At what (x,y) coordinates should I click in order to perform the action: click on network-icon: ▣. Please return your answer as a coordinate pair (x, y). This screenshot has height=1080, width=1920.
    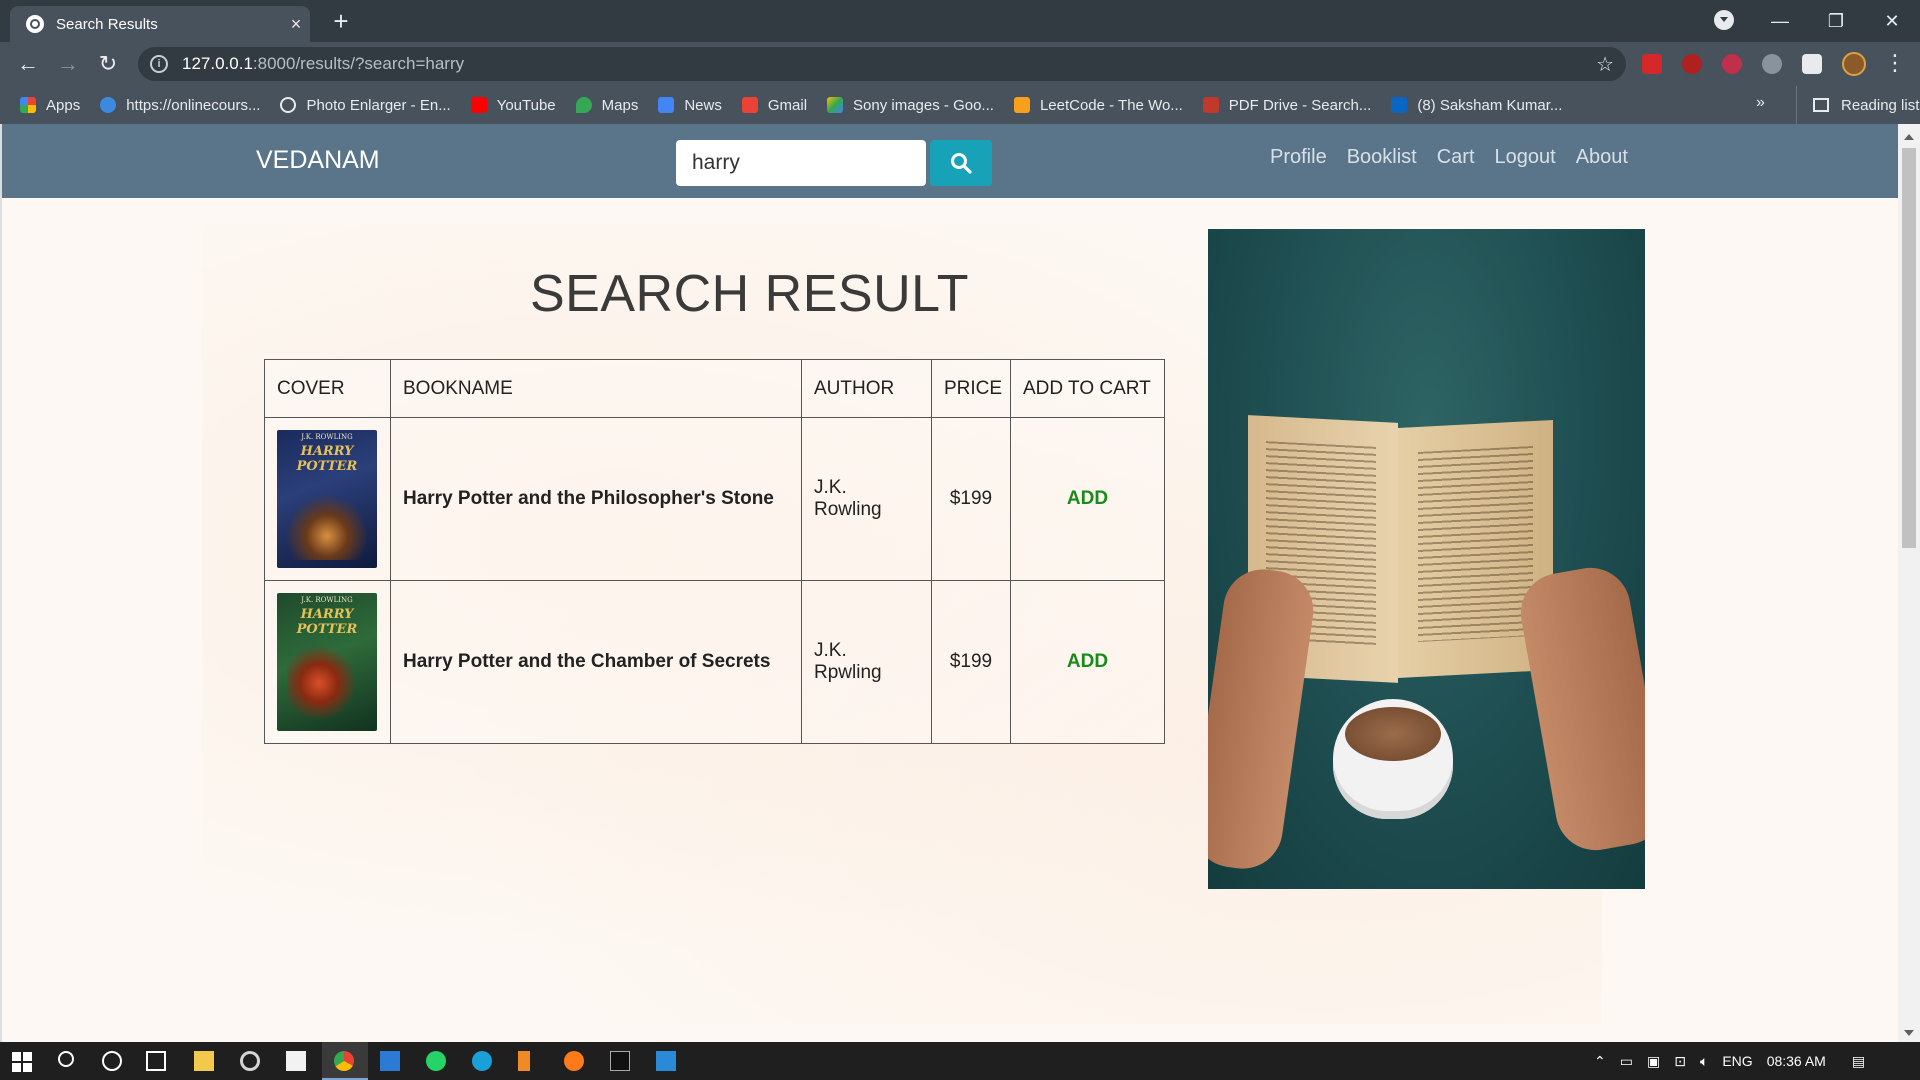
    Looking at the image, I should click on (1653, 1061).